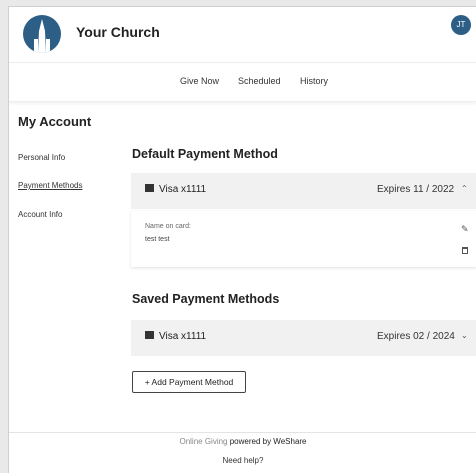 This screenshot has width=476, height=473. Describe the element at coordinates (416, 336) in the screenshot. I see `card-expiry: Expires 02 / 2024` at that location.